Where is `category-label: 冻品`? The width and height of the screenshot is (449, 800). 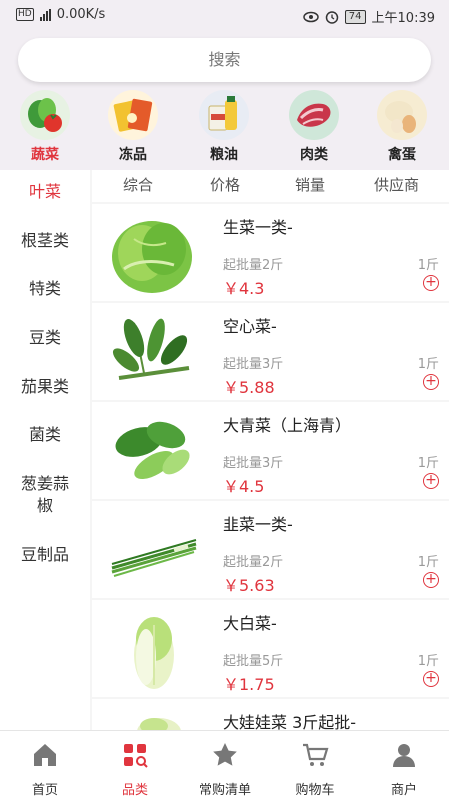 category-label: 冻品 is located at coordinates (133, 155).